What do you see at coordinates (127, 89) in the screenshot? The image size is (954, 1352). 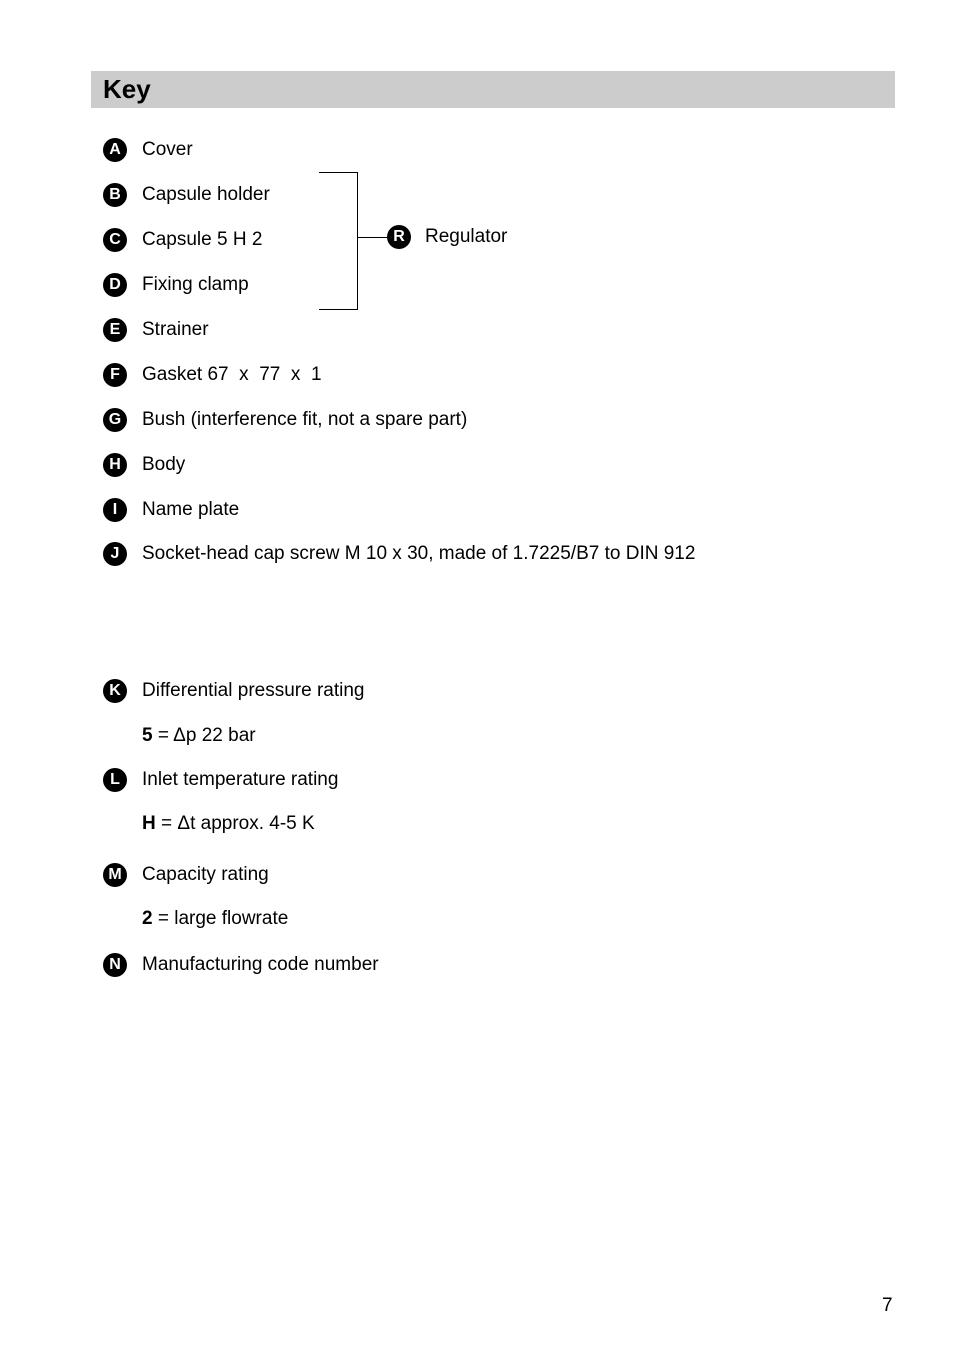 I see `section-title: Key` at bounding box center [127, 89].